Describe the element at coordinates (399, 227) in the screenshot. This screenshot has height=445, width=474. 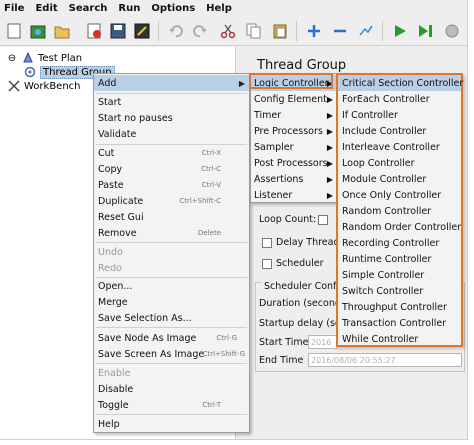
I see `submenu-item-random-order: Random Order Controller` at that location.